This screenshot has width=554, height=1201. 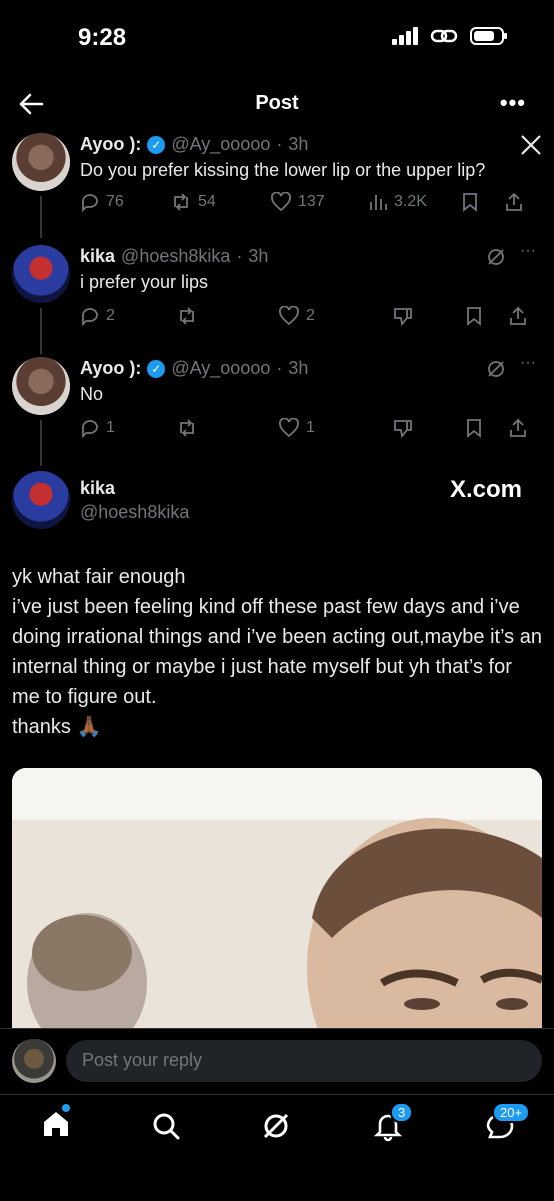 I want to click on reply-button: 2, so click(x=128, y=316).